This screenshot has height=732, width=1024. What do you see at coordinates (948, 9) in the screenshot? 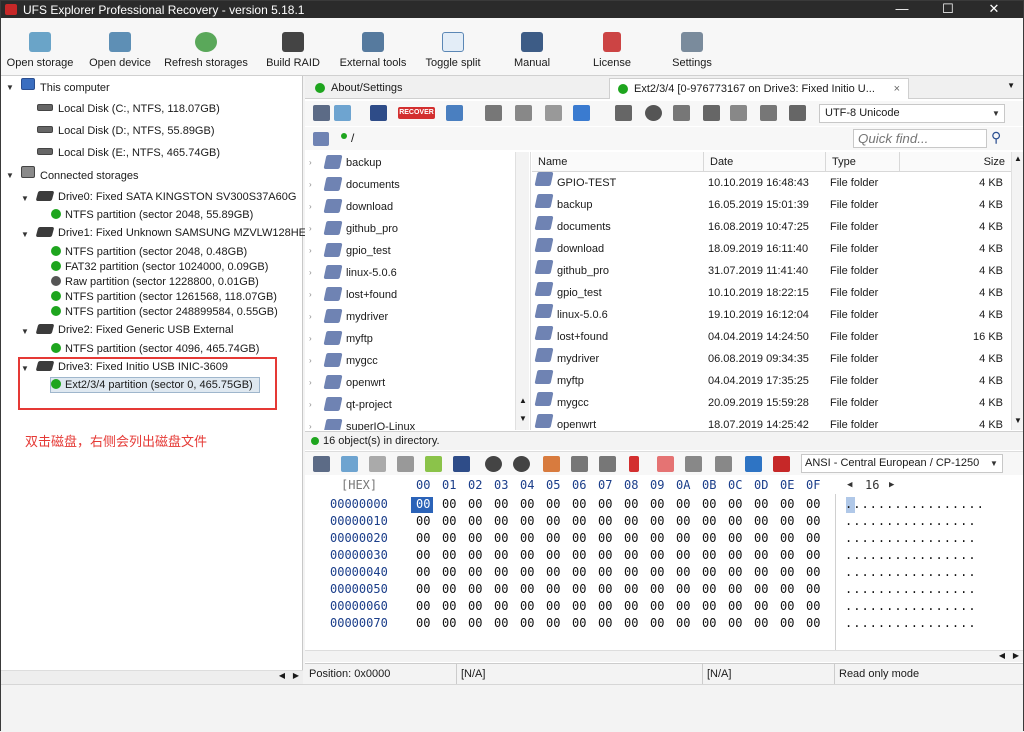
I see `maximize-button: ☐` at bounding box center [948, 9].